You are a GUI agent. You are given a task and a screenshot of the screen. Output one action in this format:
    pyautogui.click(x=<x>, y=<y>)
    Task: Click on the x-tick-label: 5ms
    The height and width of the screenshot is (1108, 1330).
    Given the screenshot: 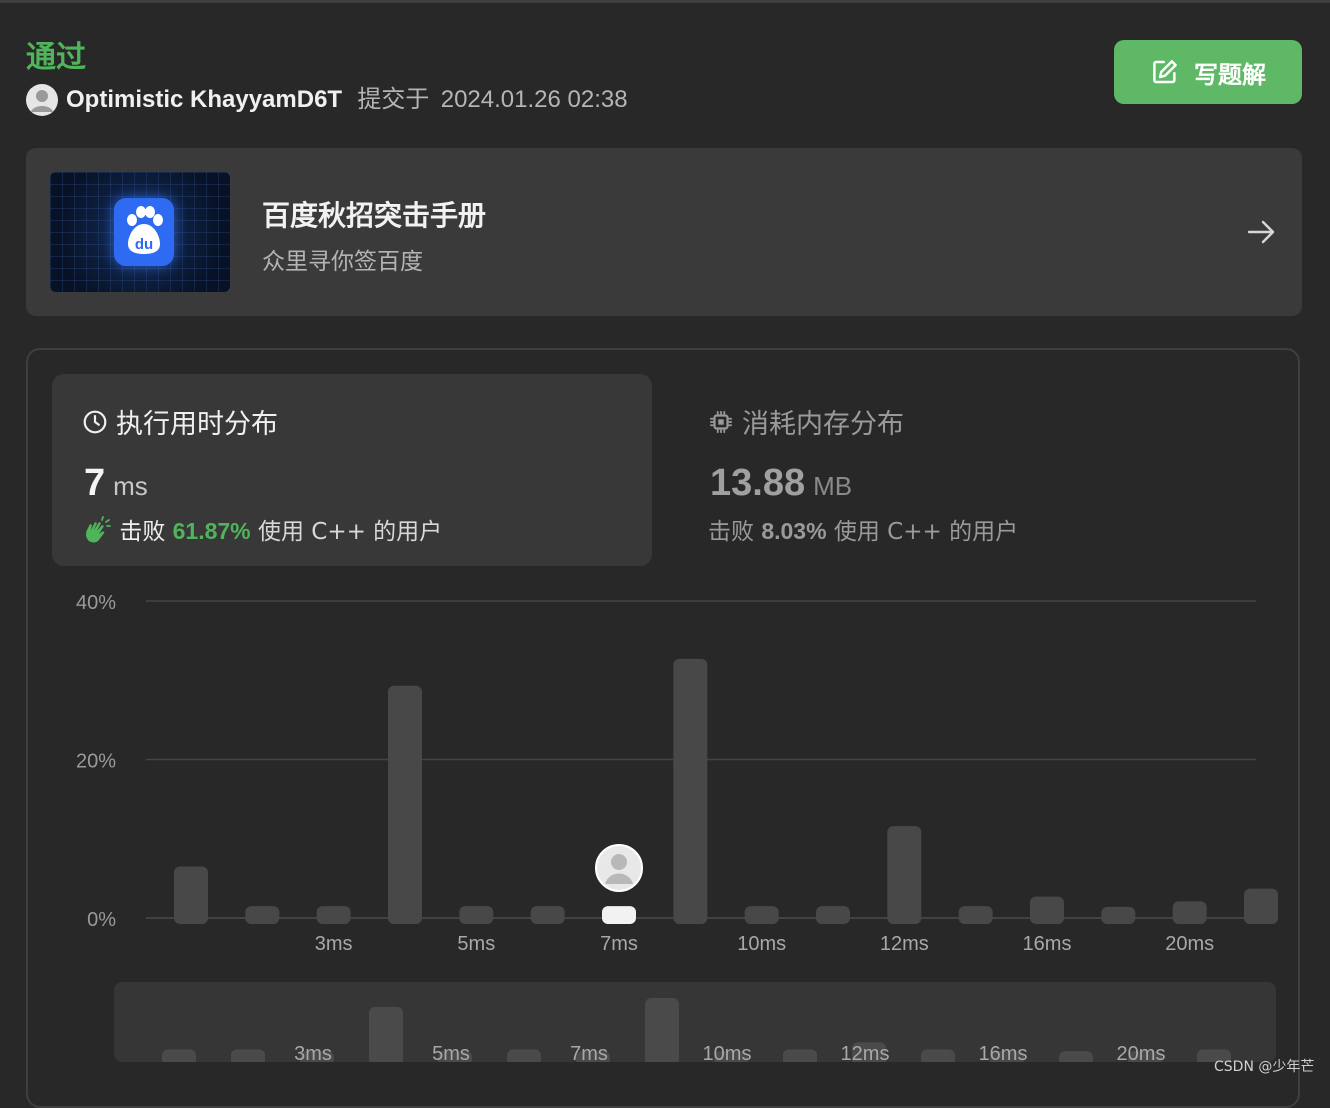 What is the action you would take?
    pyautogui.click(x=476, y=944)
    